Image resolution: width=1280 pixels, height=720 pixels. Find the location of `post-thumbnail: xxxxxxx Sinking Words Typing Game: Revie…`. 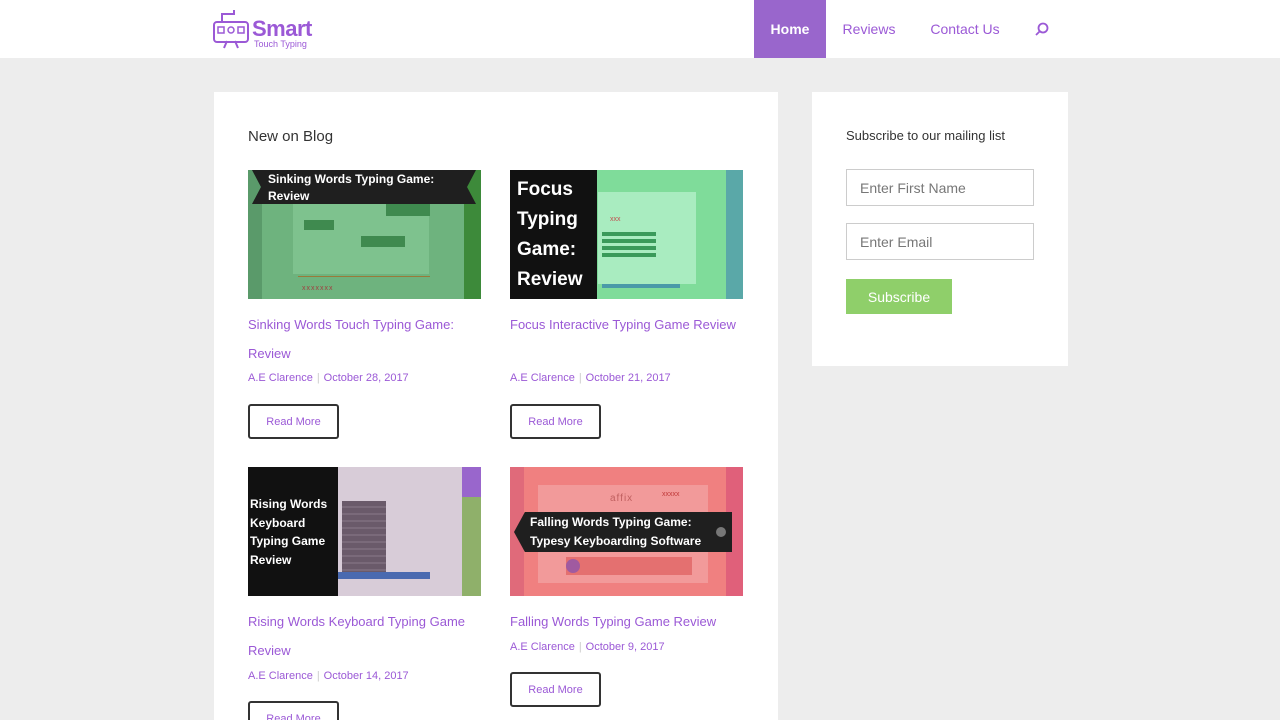

post-thumbnail: xxxxxxx Sinking Words Typing Game: Revie… is located at coordinates (364, 234).